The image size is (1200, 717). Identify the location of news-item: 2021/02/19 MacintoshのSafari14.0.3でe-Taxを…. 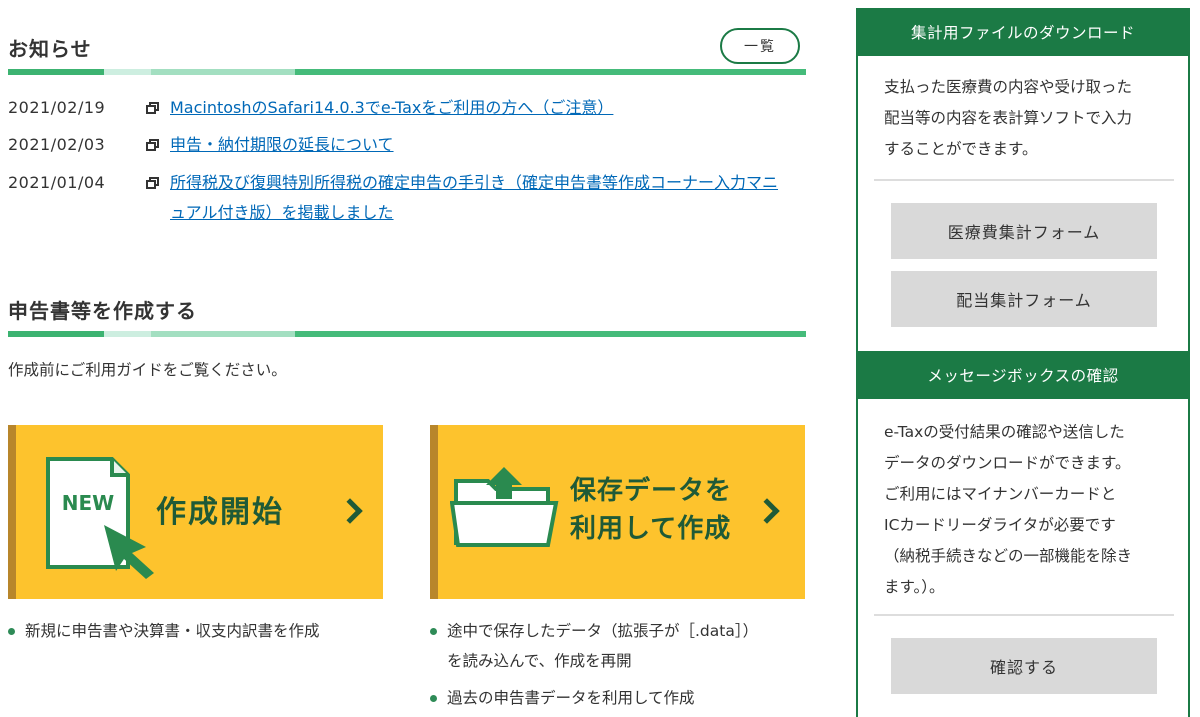
(407, 108).